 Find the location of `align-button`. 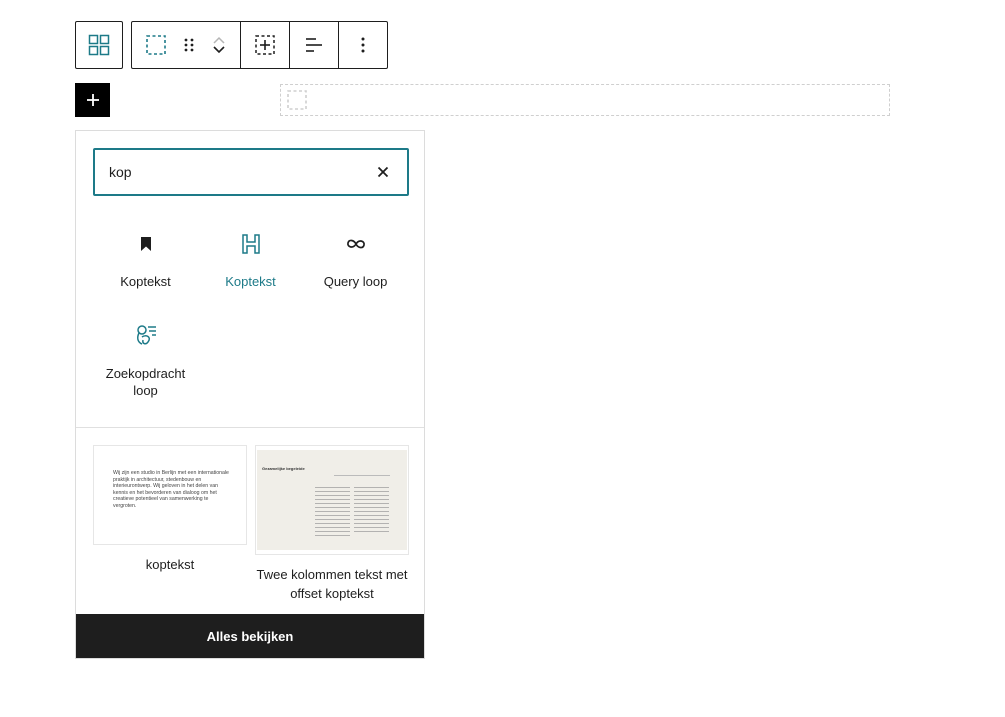

align-button is located at coordinates (314, 45).